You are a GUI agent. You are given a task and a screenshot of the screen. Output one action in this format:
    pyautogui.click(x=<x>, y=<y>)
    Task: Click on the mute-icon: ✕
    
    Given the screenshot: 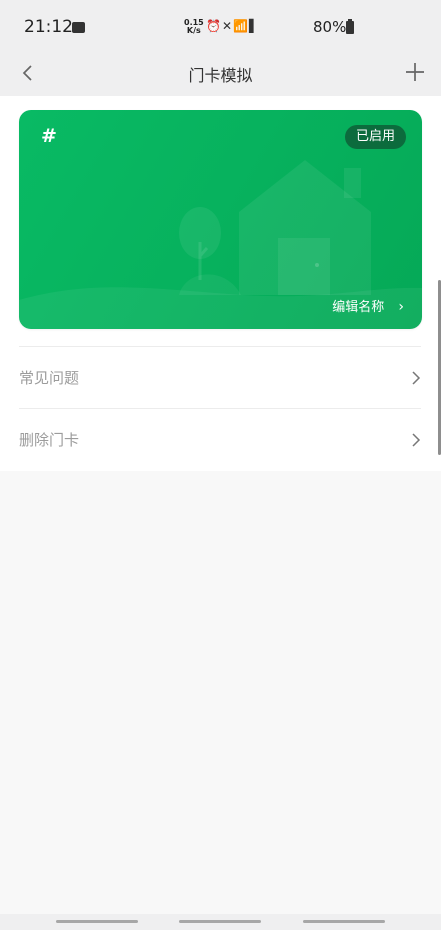 What is the action you would take?
    pyautogui.click(x=227, y=26)
    